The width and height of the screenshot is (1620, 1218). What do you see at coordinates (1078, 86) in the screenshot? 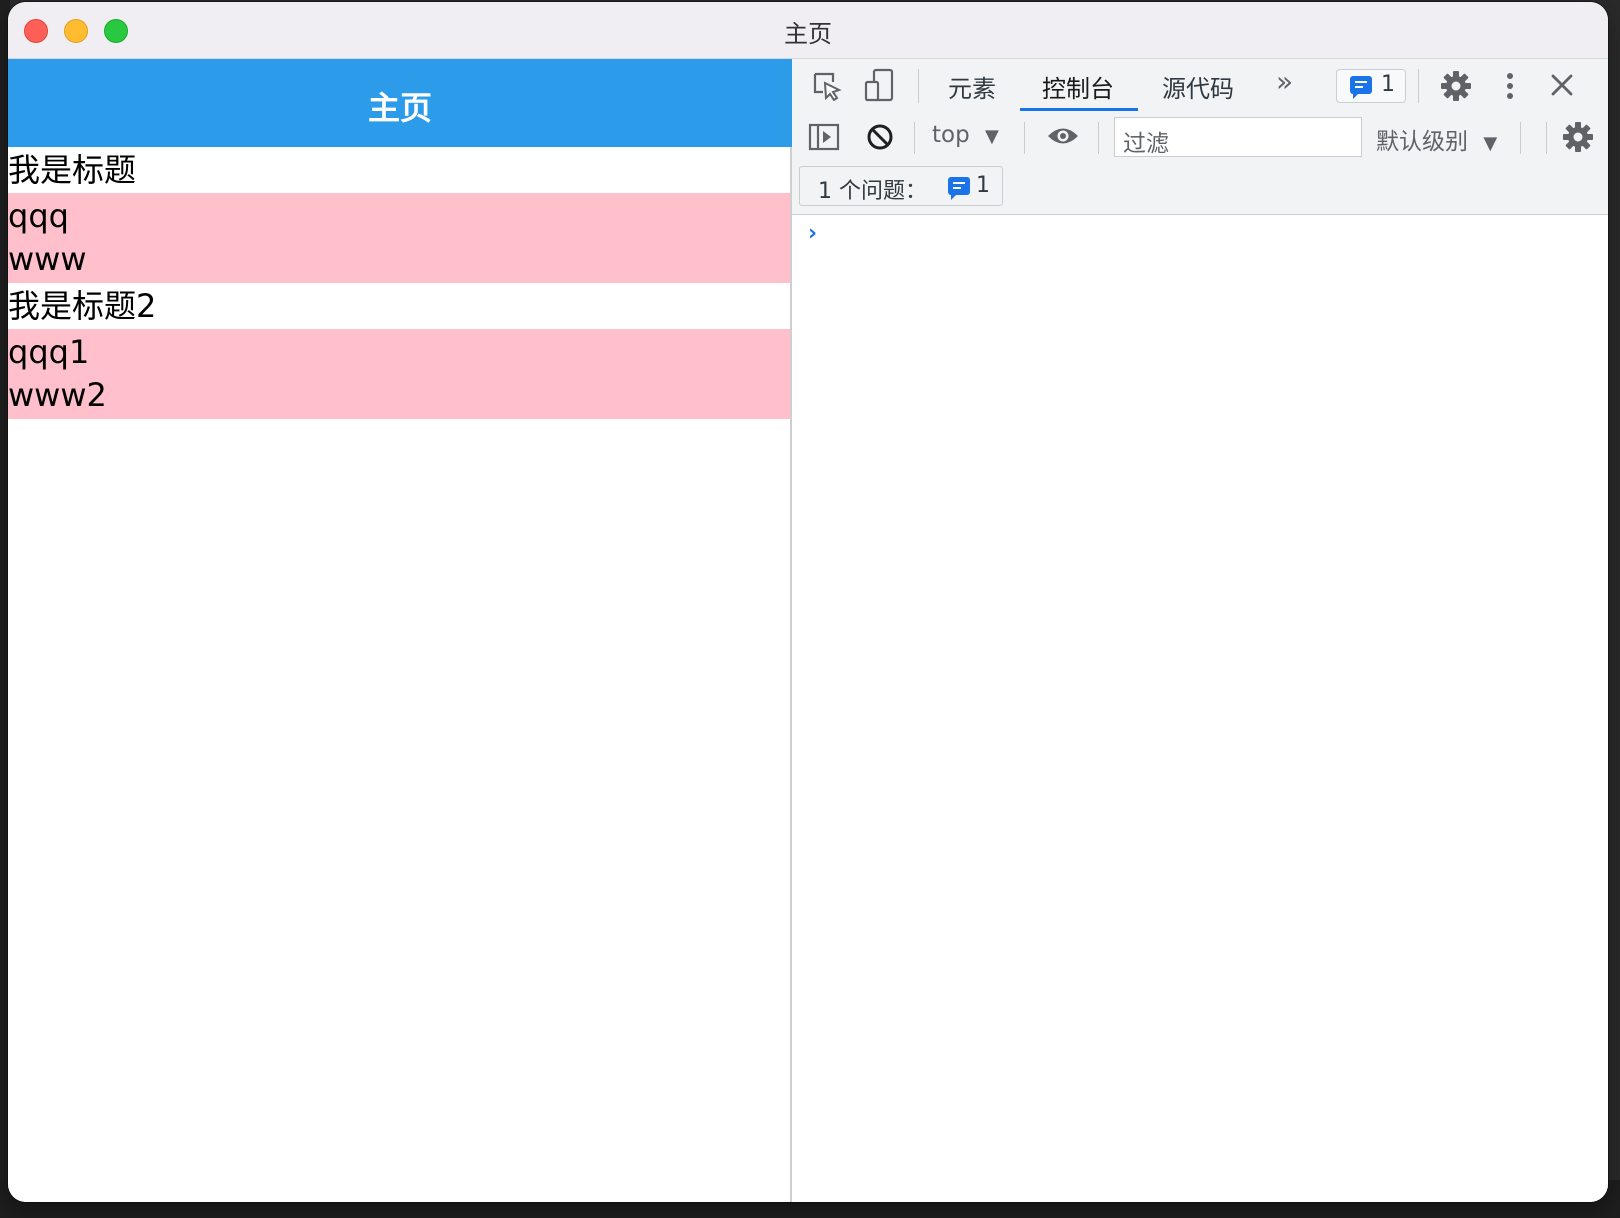
I see `tab-console: 控制台` at bounding box center [1078, 86].